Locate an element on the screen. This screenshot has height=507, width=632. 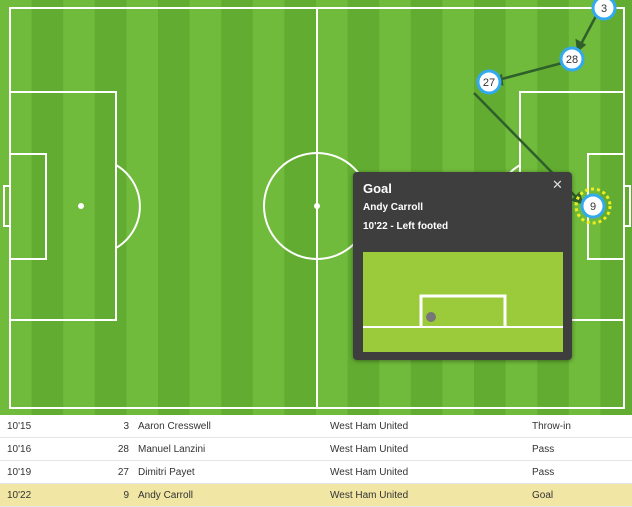
player-marker-number: 27 is located at coordinates (489, 83).